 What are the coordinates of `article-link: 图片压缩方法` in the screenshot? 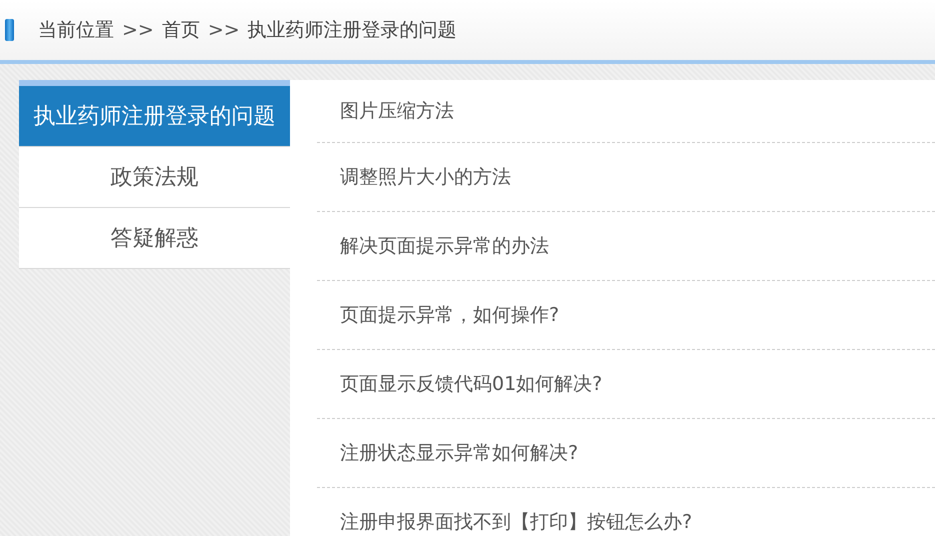 It's located at (397, 111).